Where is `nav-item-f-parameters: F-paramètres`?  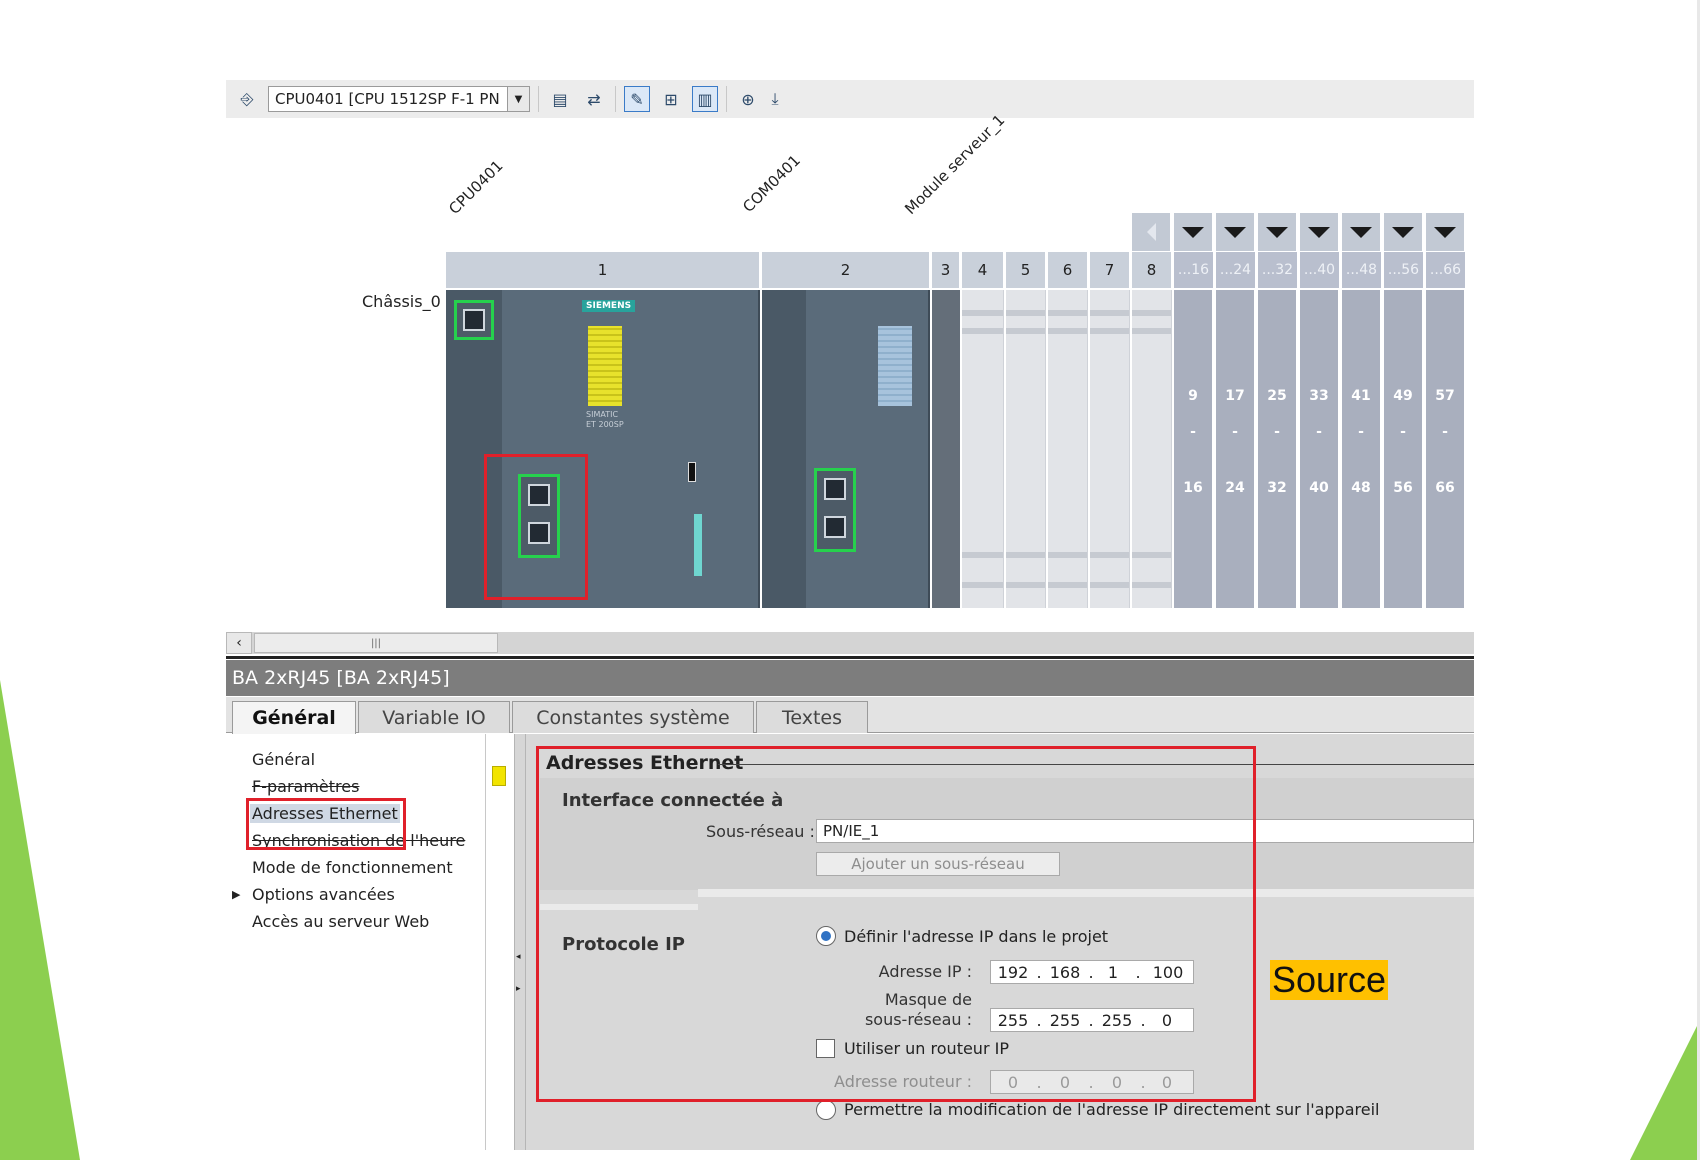 nav-item-f-parameters: F-paramètres is located at coordinates (305, 786).